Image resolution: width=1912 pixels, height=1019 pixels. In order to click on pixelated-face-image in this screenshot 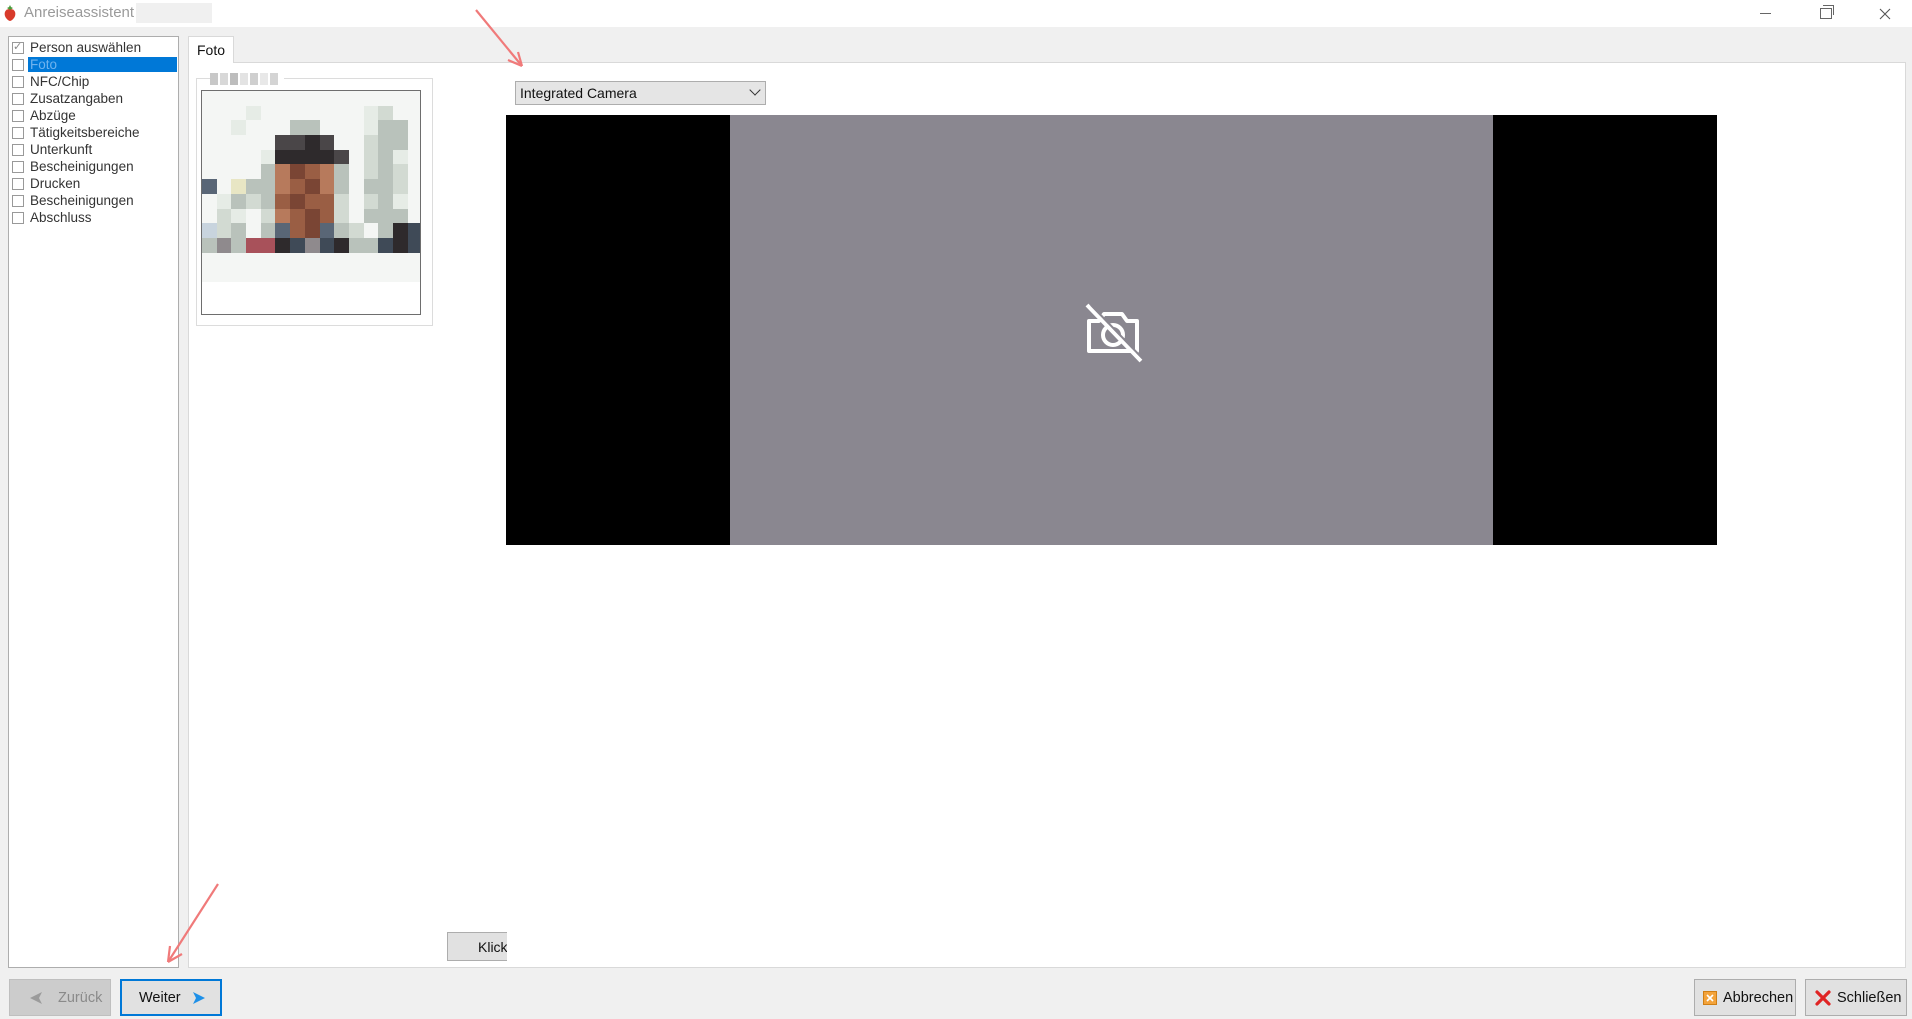, I will do `click(311, 186)`.